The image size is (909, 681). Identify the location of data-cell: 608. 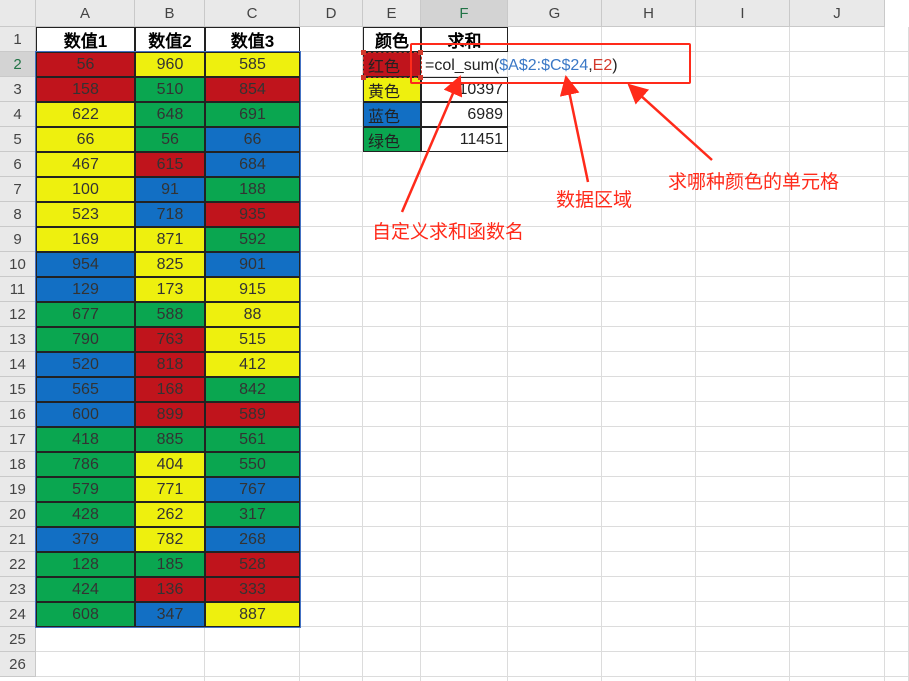
(85, 614).